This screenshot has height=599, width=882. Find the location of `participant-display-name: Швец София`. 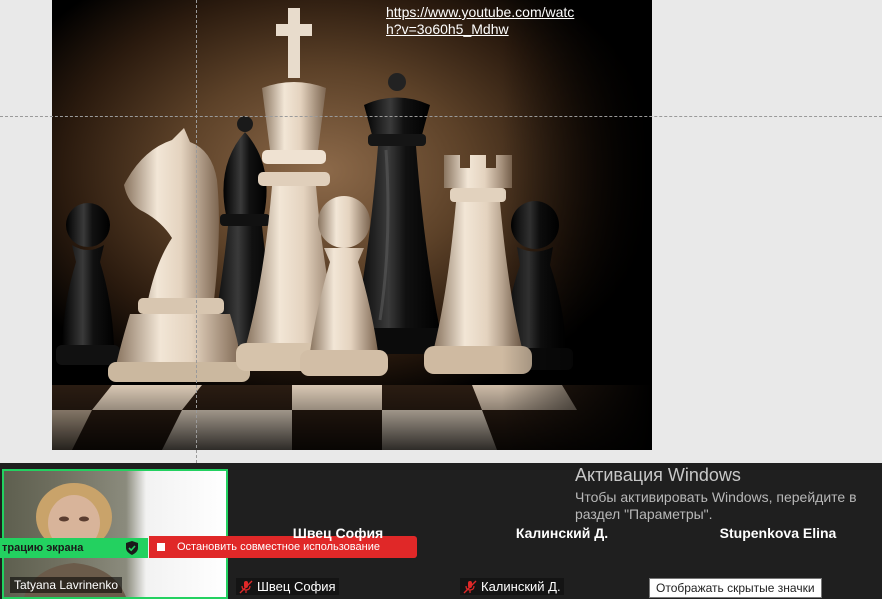

participant-display-name: Швец София is located at coordinates (338, 533).